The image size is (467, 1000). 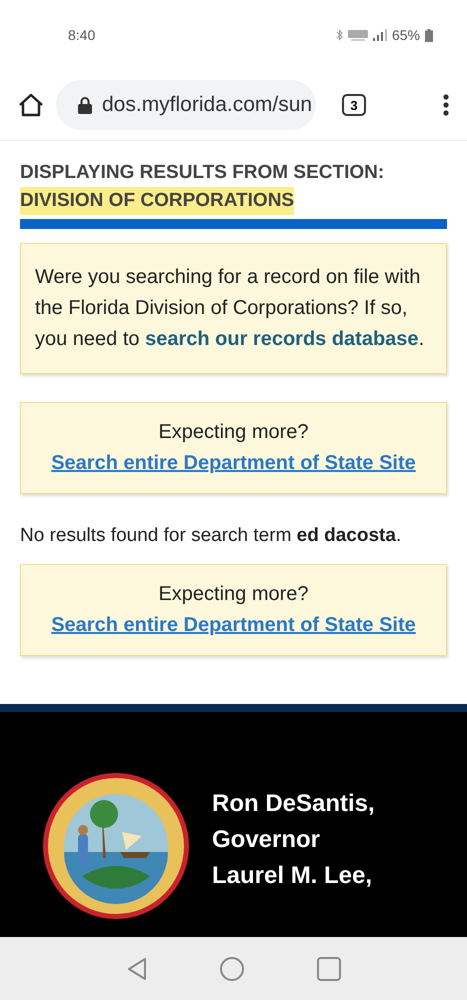 What do you see at coordinates (328, 968) in the screenshot?
I see `recents-icon` at bounding box center [328, 968].